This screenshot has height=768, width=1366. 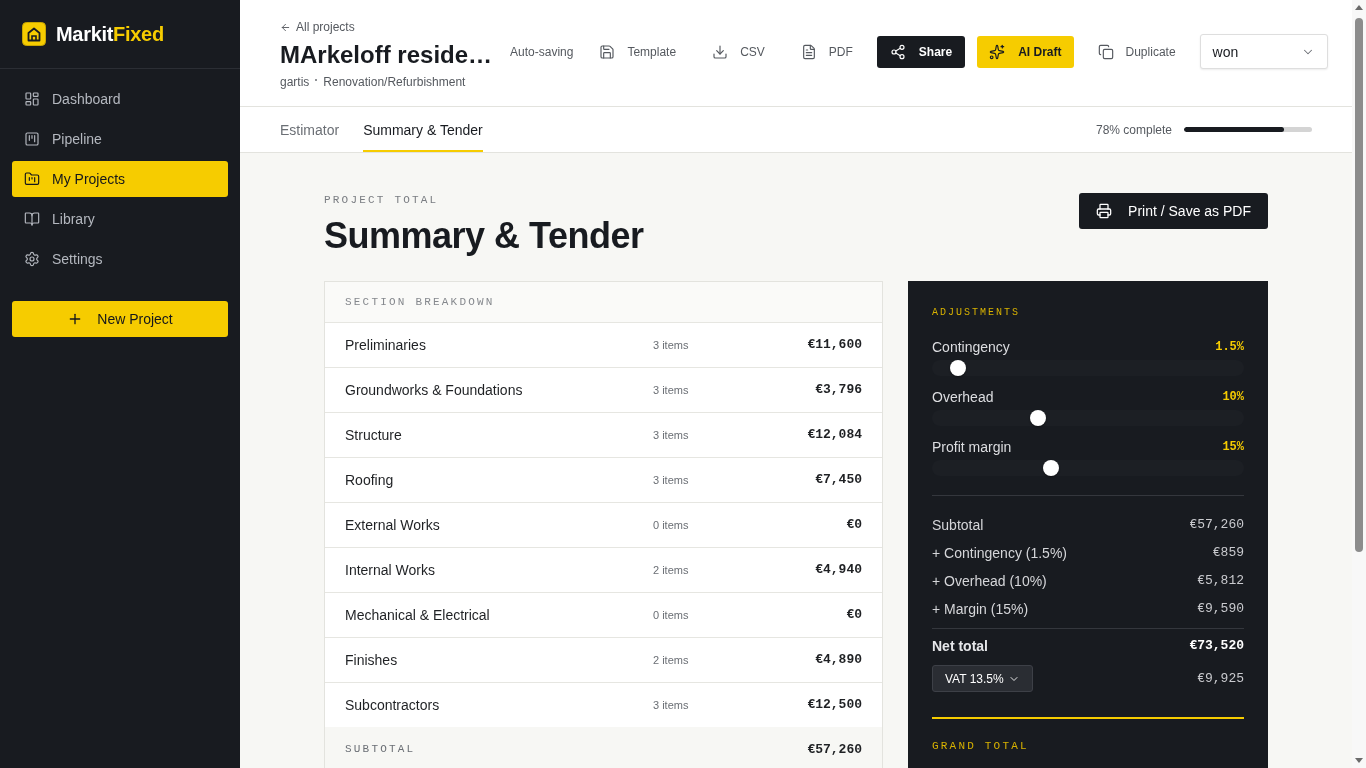 I want to click on section-amount: €12,500, so click(x=834, y=705).